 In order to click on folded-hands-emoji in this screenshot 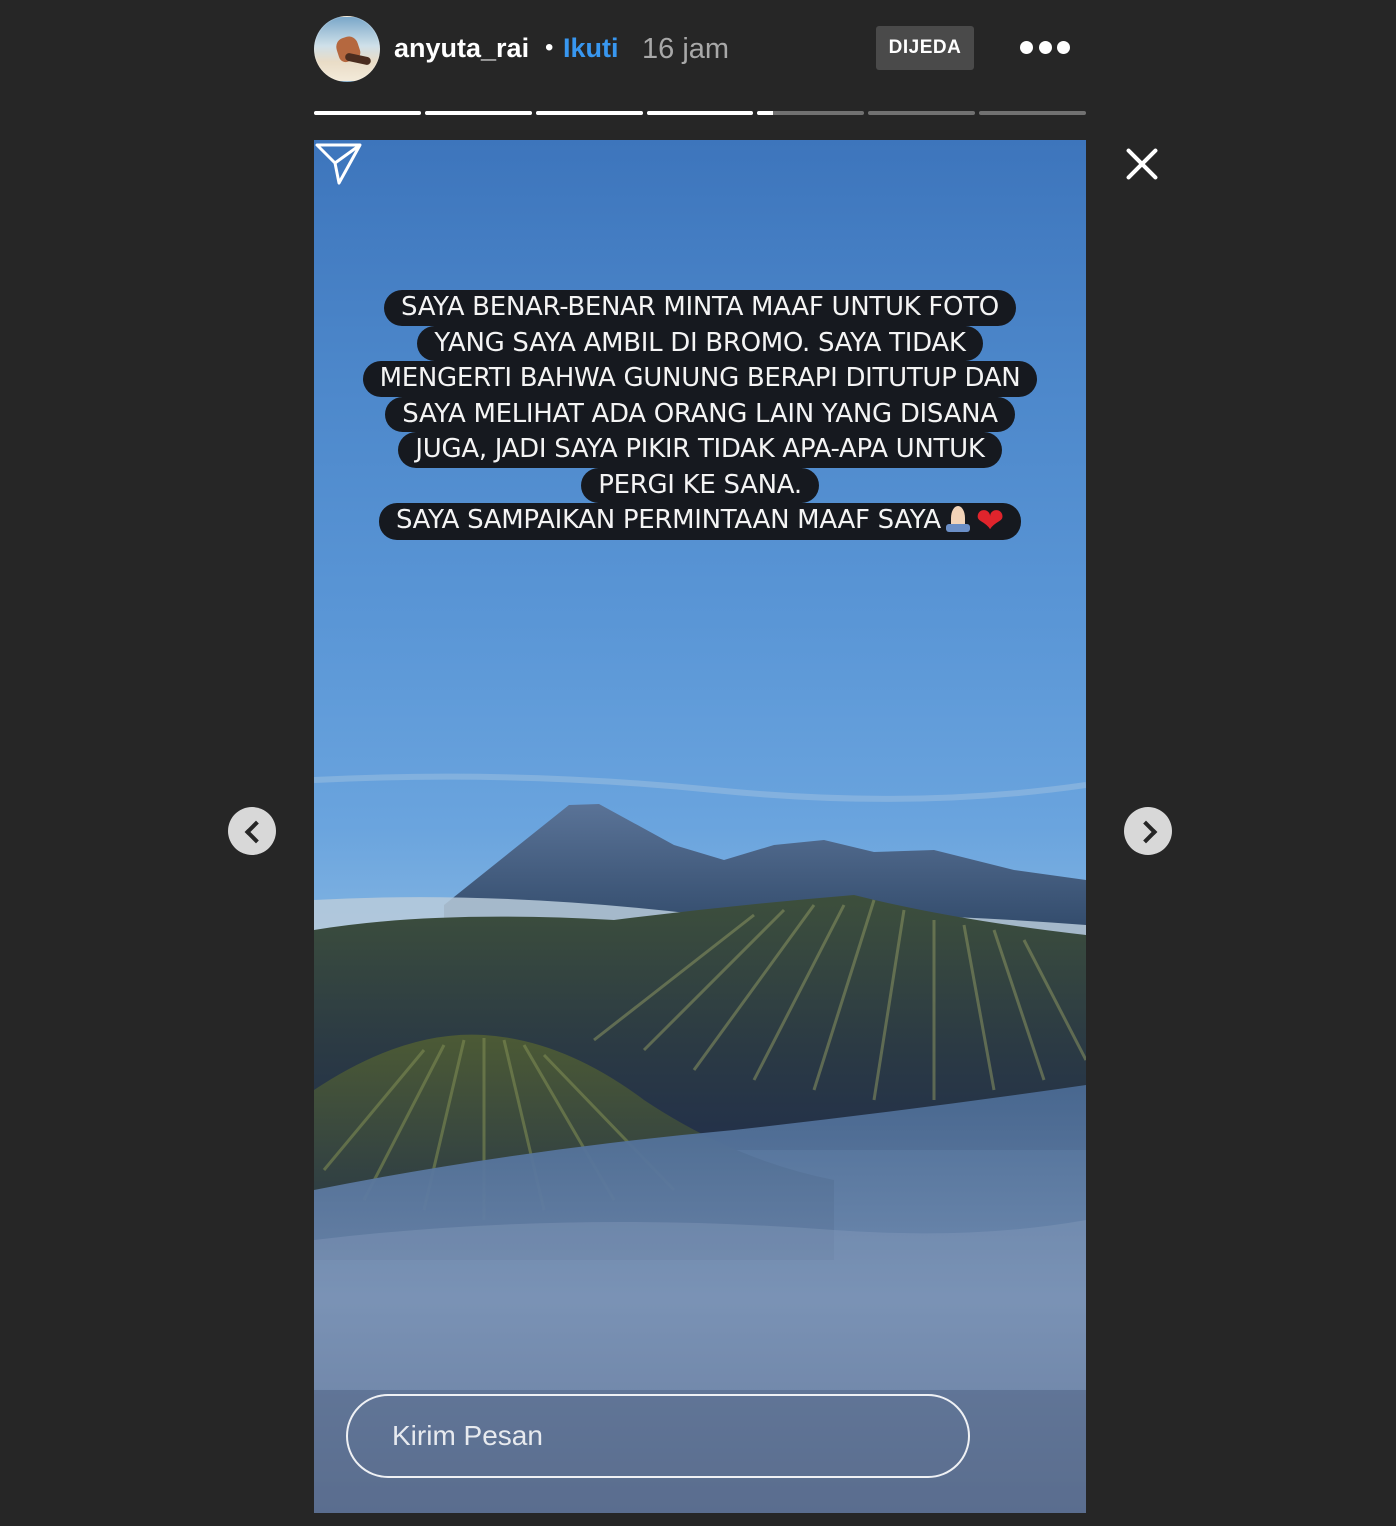, I will do `click(958, 519)`.